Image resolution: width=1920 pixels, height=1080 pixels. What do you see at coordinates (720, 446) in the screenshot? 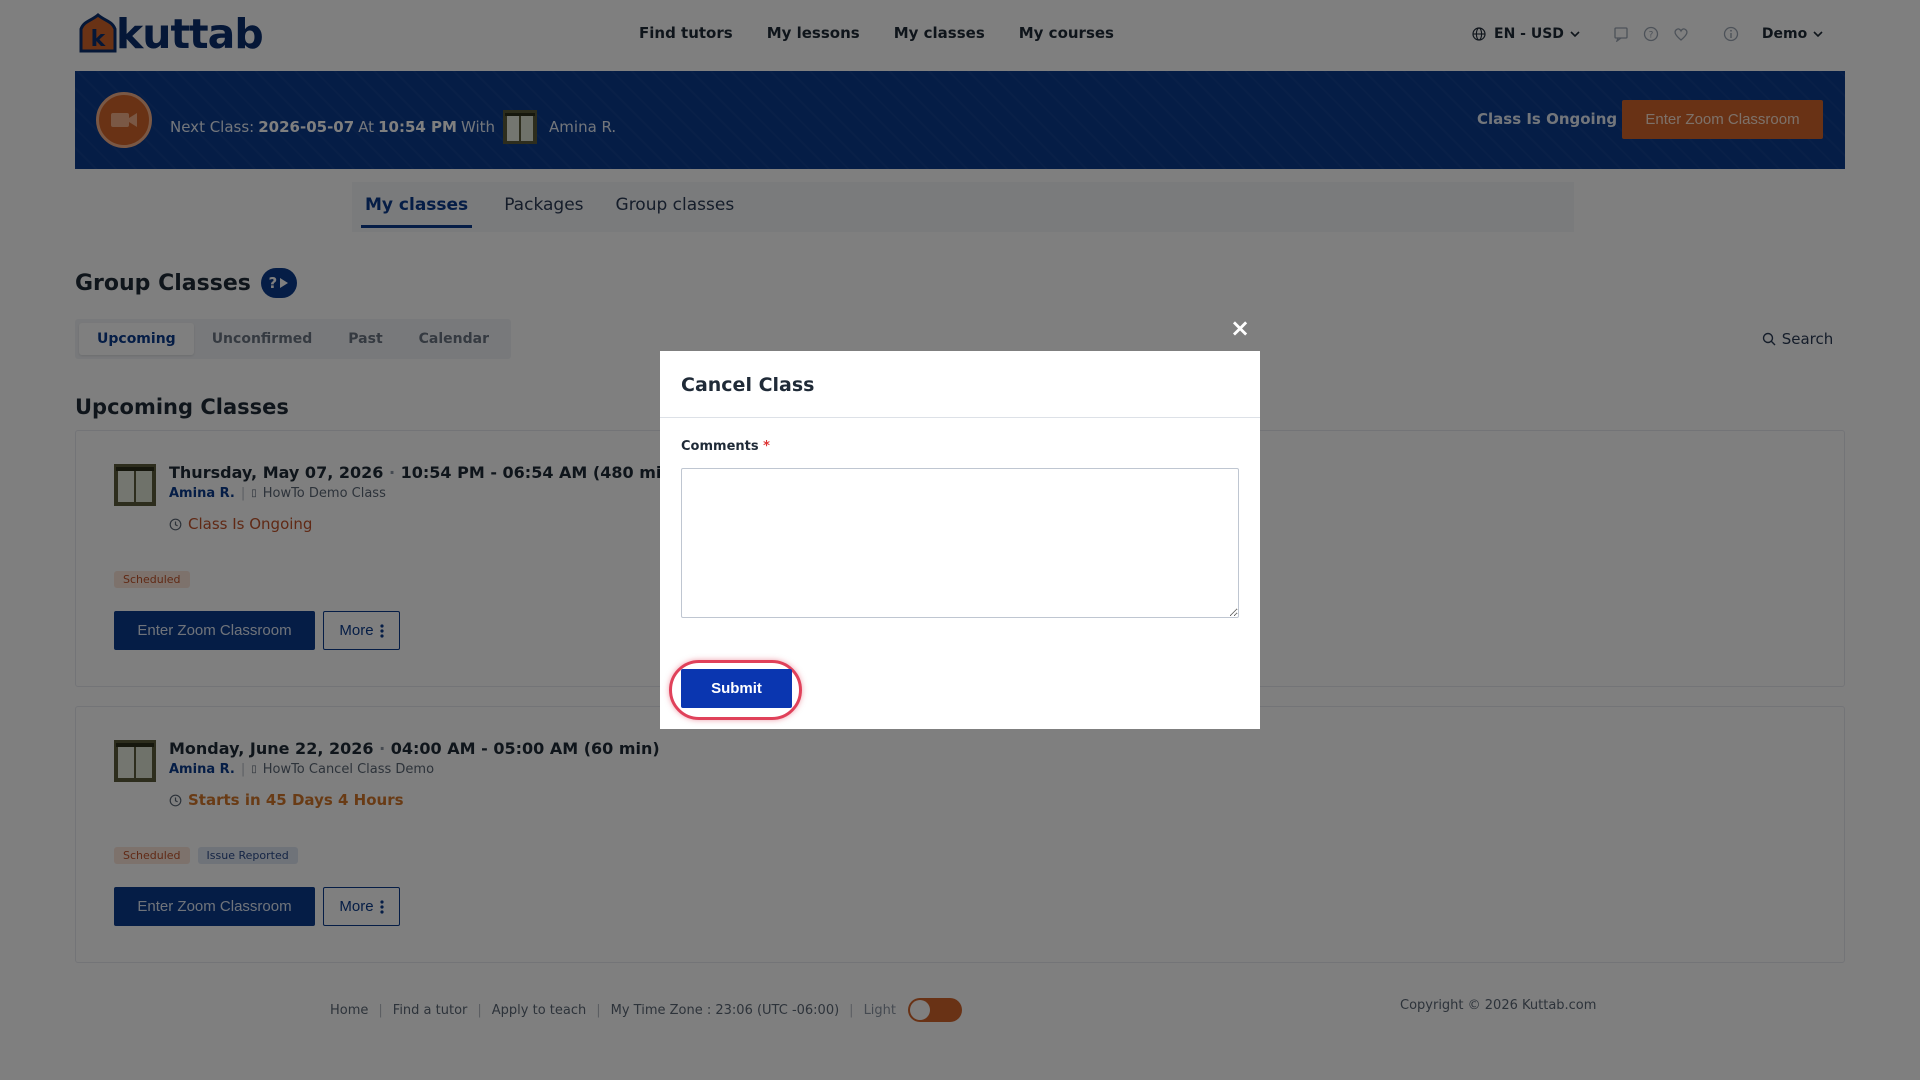
I see `comments-label-text: Comments` at bounding box center [720, 446].